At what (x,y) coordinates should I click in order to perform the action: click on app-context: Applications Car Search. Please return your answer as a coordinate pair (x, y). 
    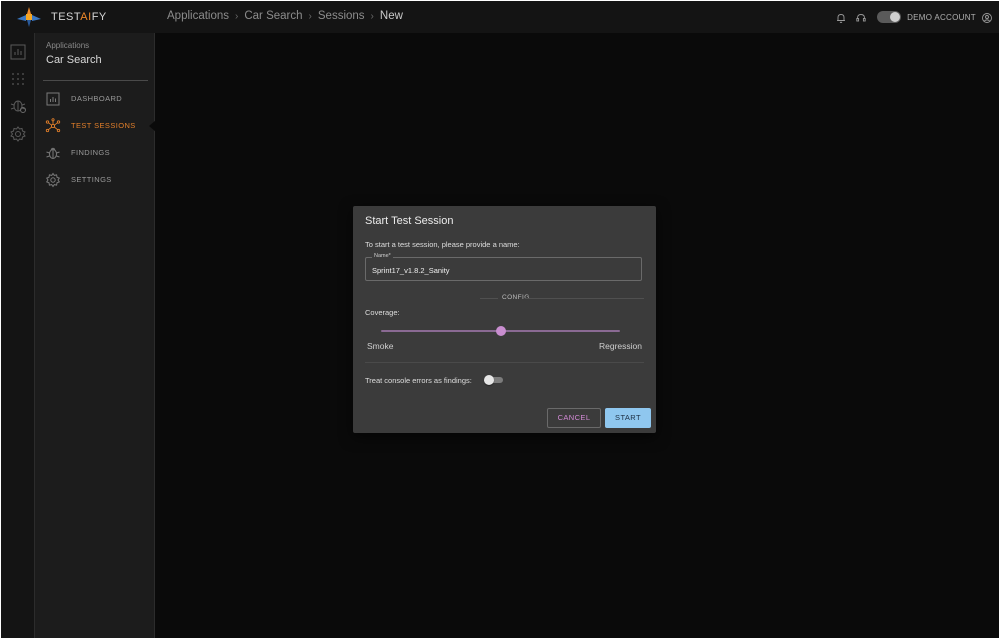
    Looking at the image, I should click on (74, 53).